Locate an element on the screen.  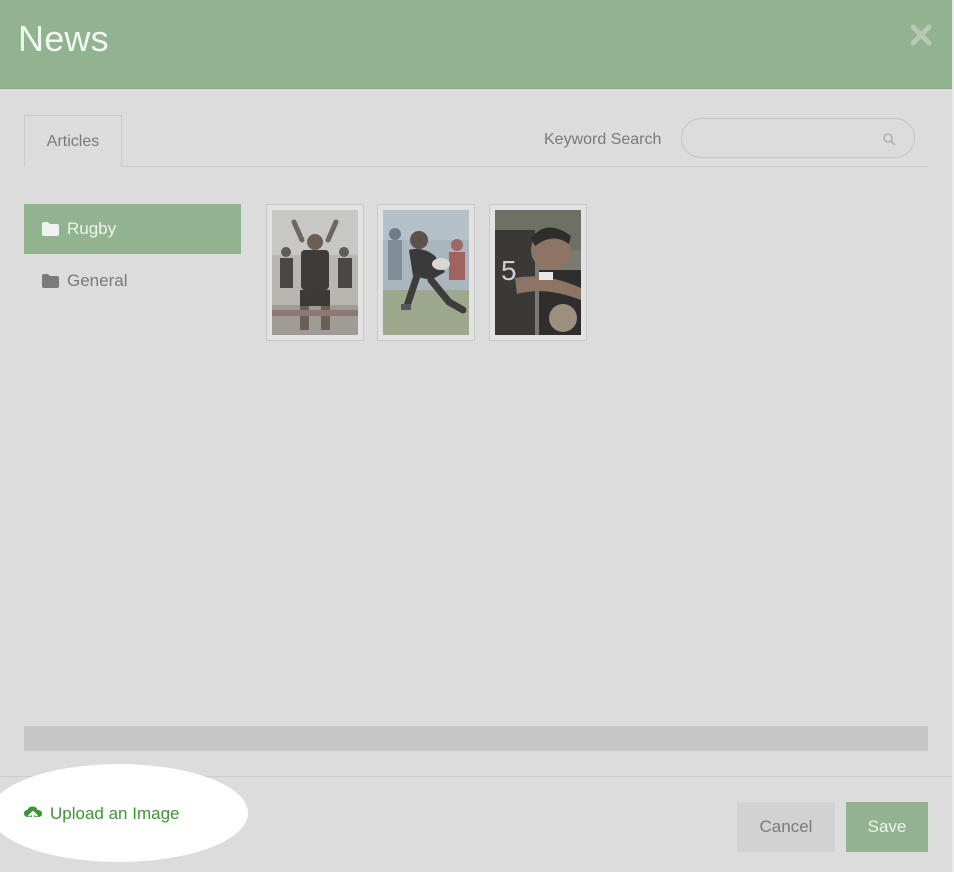
rugby-photo-haka is located at coordinates (315, 272).